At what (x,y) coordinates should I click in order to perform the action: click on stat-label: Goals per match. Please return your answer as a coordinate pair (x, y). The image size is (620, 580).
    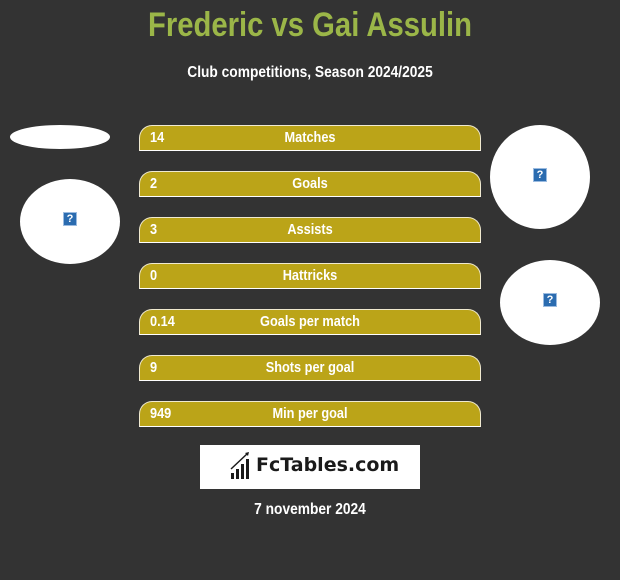
    Looking at the image, I should click on (310, 321).